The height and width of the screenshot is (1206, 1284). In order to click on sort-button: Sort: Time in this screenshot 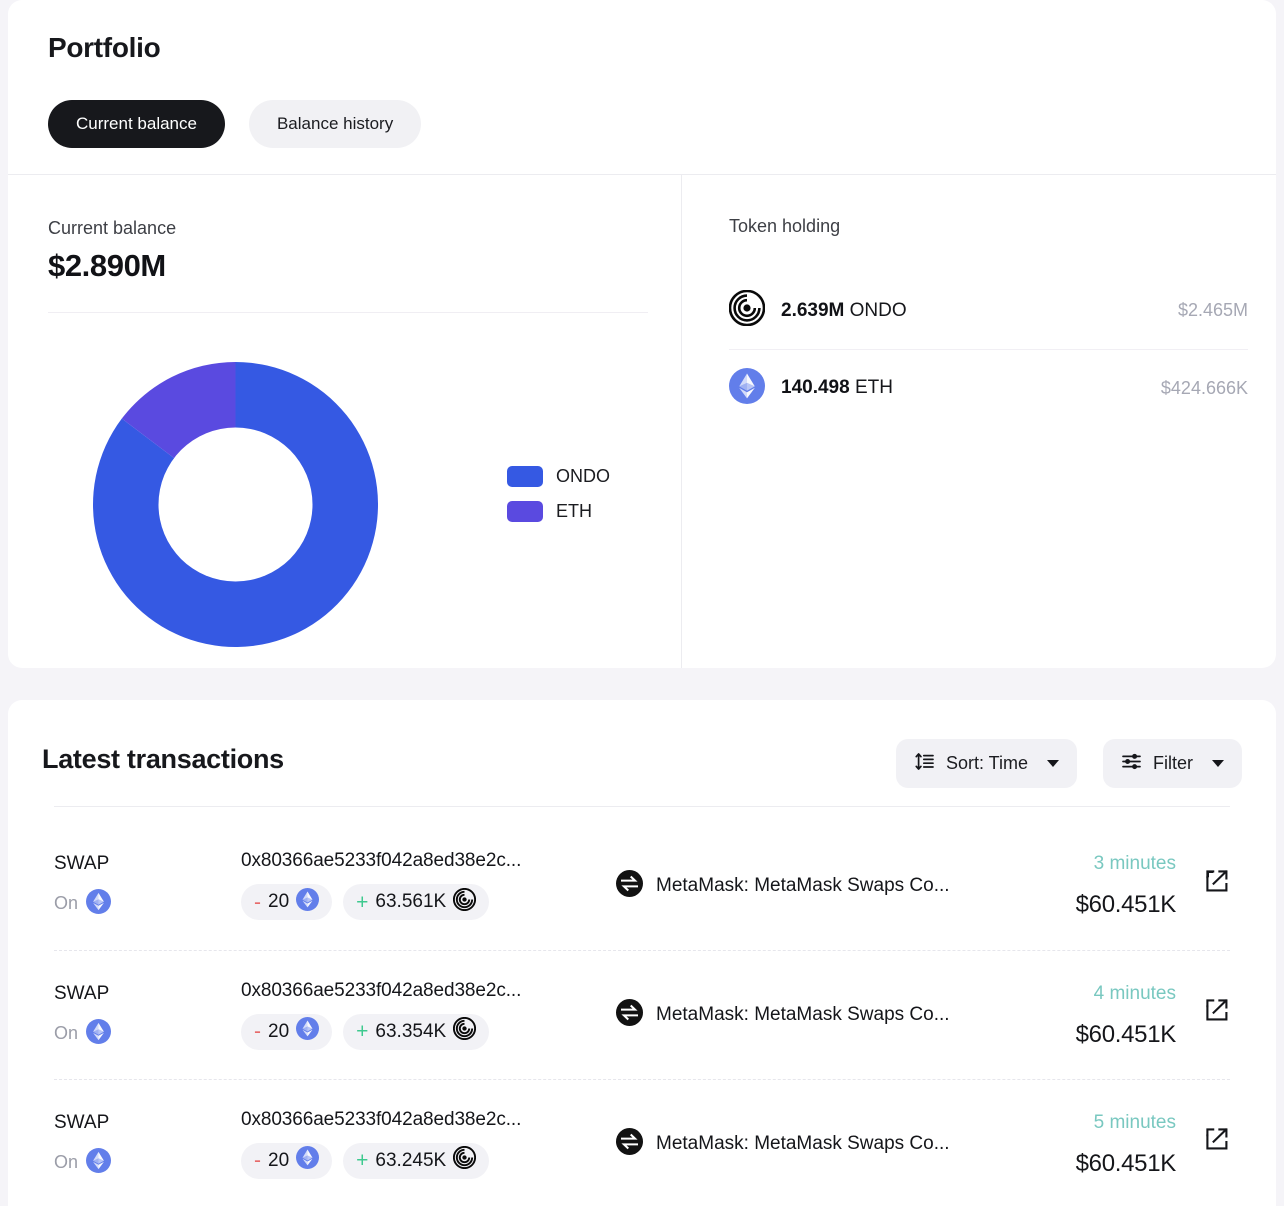, I will do `click(986, 763)`.